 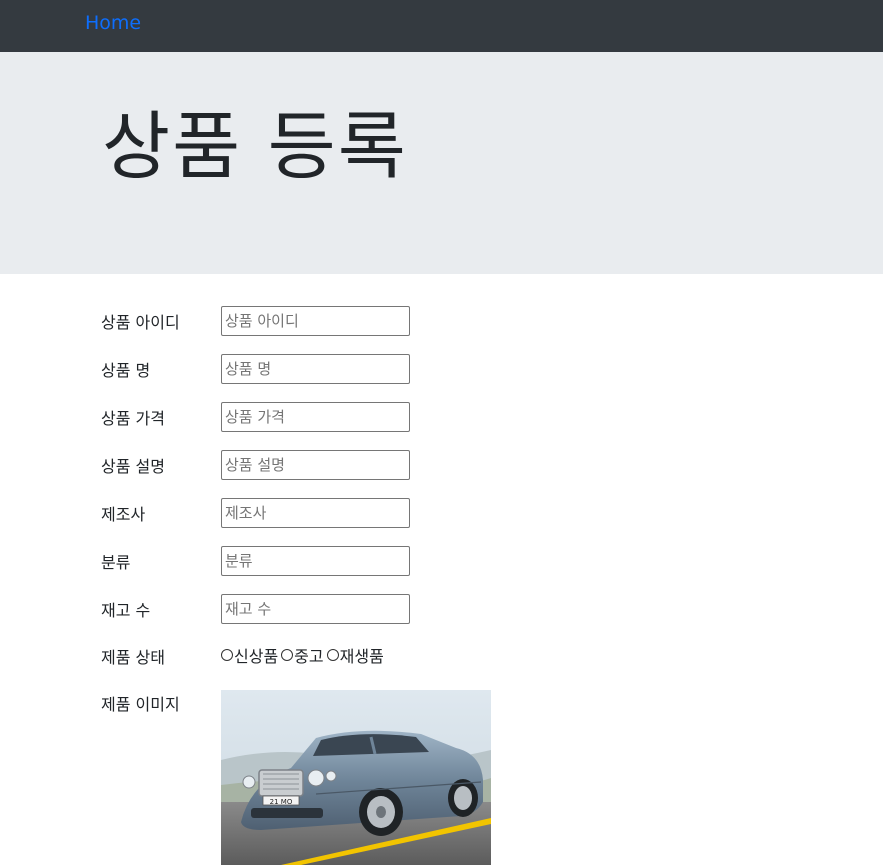 I want to click on stock-label: 재고 수, so click(x=126, y=610).